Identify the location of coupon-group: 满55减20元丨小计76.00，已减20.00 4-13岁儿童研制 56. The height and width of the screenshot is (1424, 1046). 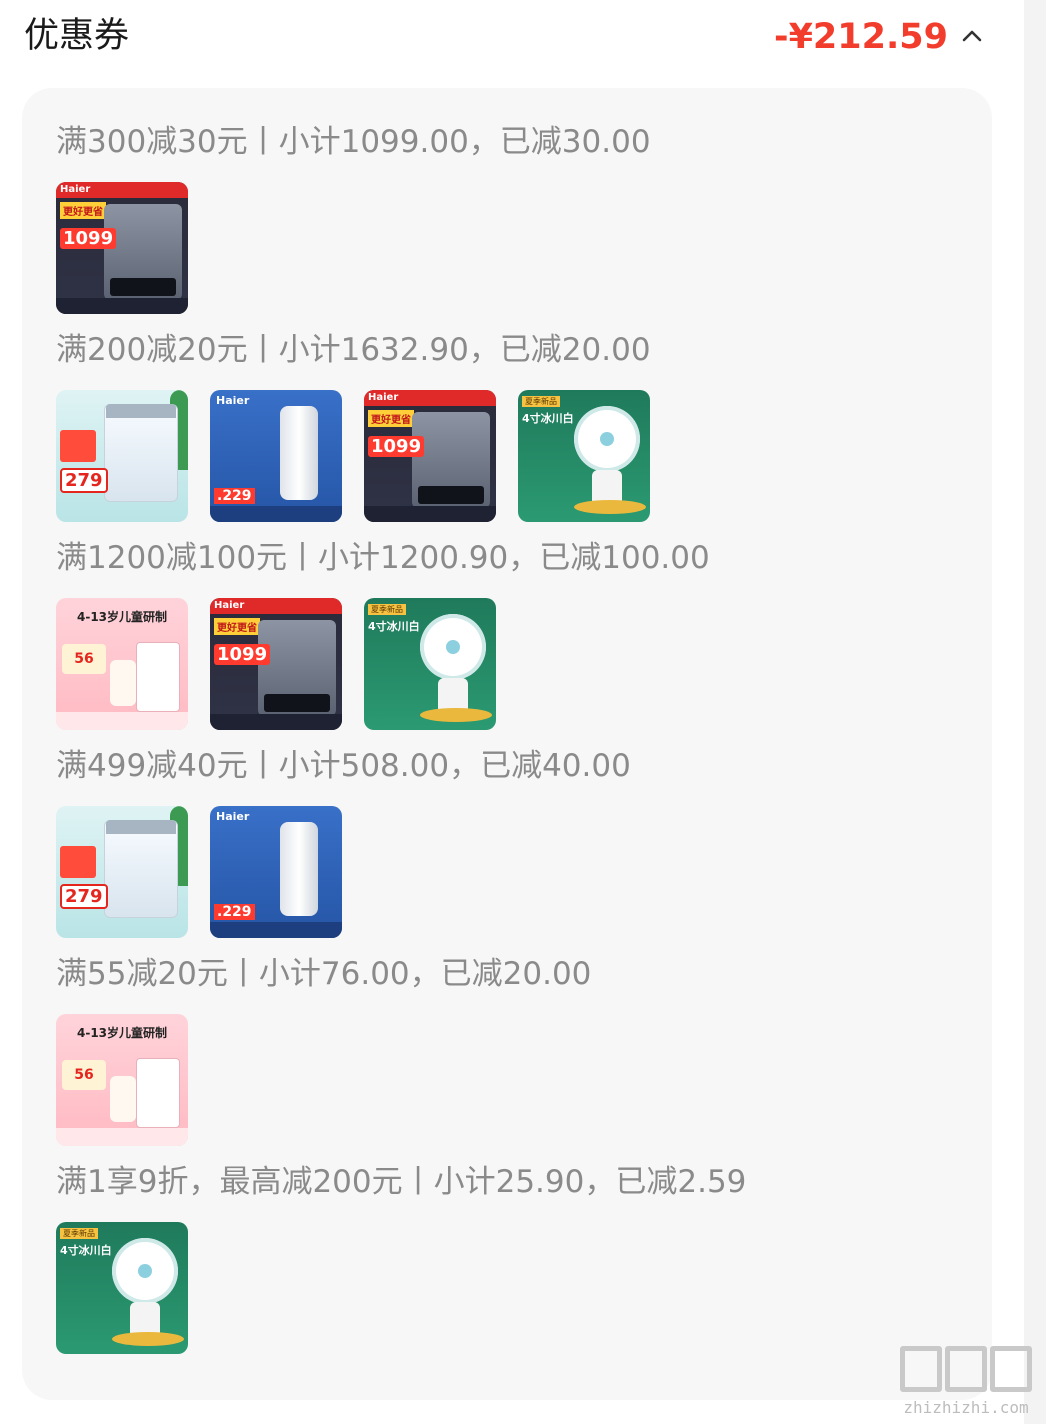
(323, 1050).